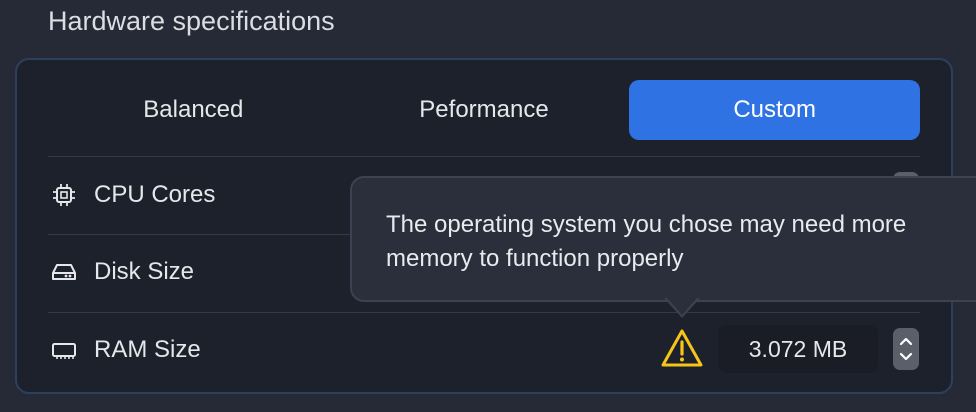  Describe the element at coordinates (191, 21) in the screenshot. I see `section-title: Hardware specifications` at that location.